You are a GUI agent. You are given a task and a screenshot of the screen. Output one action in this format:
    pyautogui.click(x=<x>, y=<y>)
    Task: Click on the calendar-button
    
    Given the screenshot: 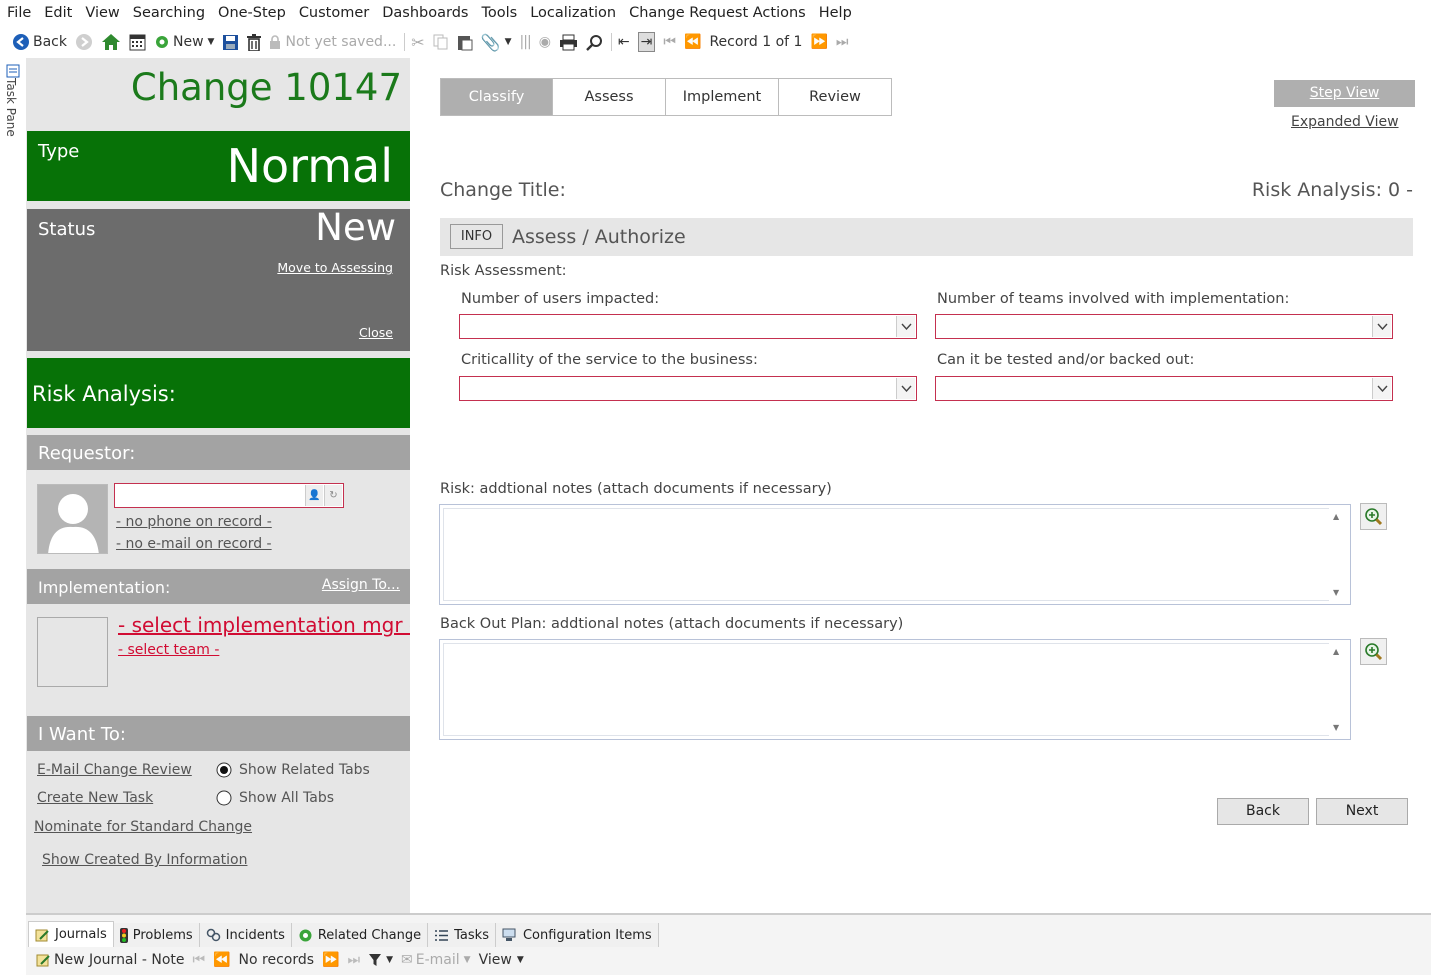 What is the action you would take?
    pyautogui.click(x=137, y=42)
    